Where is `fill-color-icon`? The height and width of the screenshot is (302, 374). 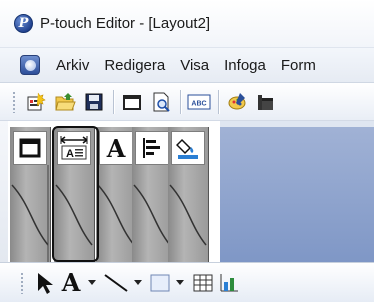 fill-color-icon is located at coordinates (188, 148).